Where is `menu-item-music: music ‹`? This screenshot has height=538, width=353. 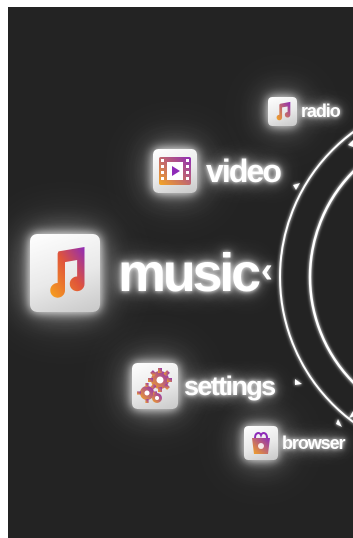 menu-item-music: music ‹ is located at coordinates (151, 273).